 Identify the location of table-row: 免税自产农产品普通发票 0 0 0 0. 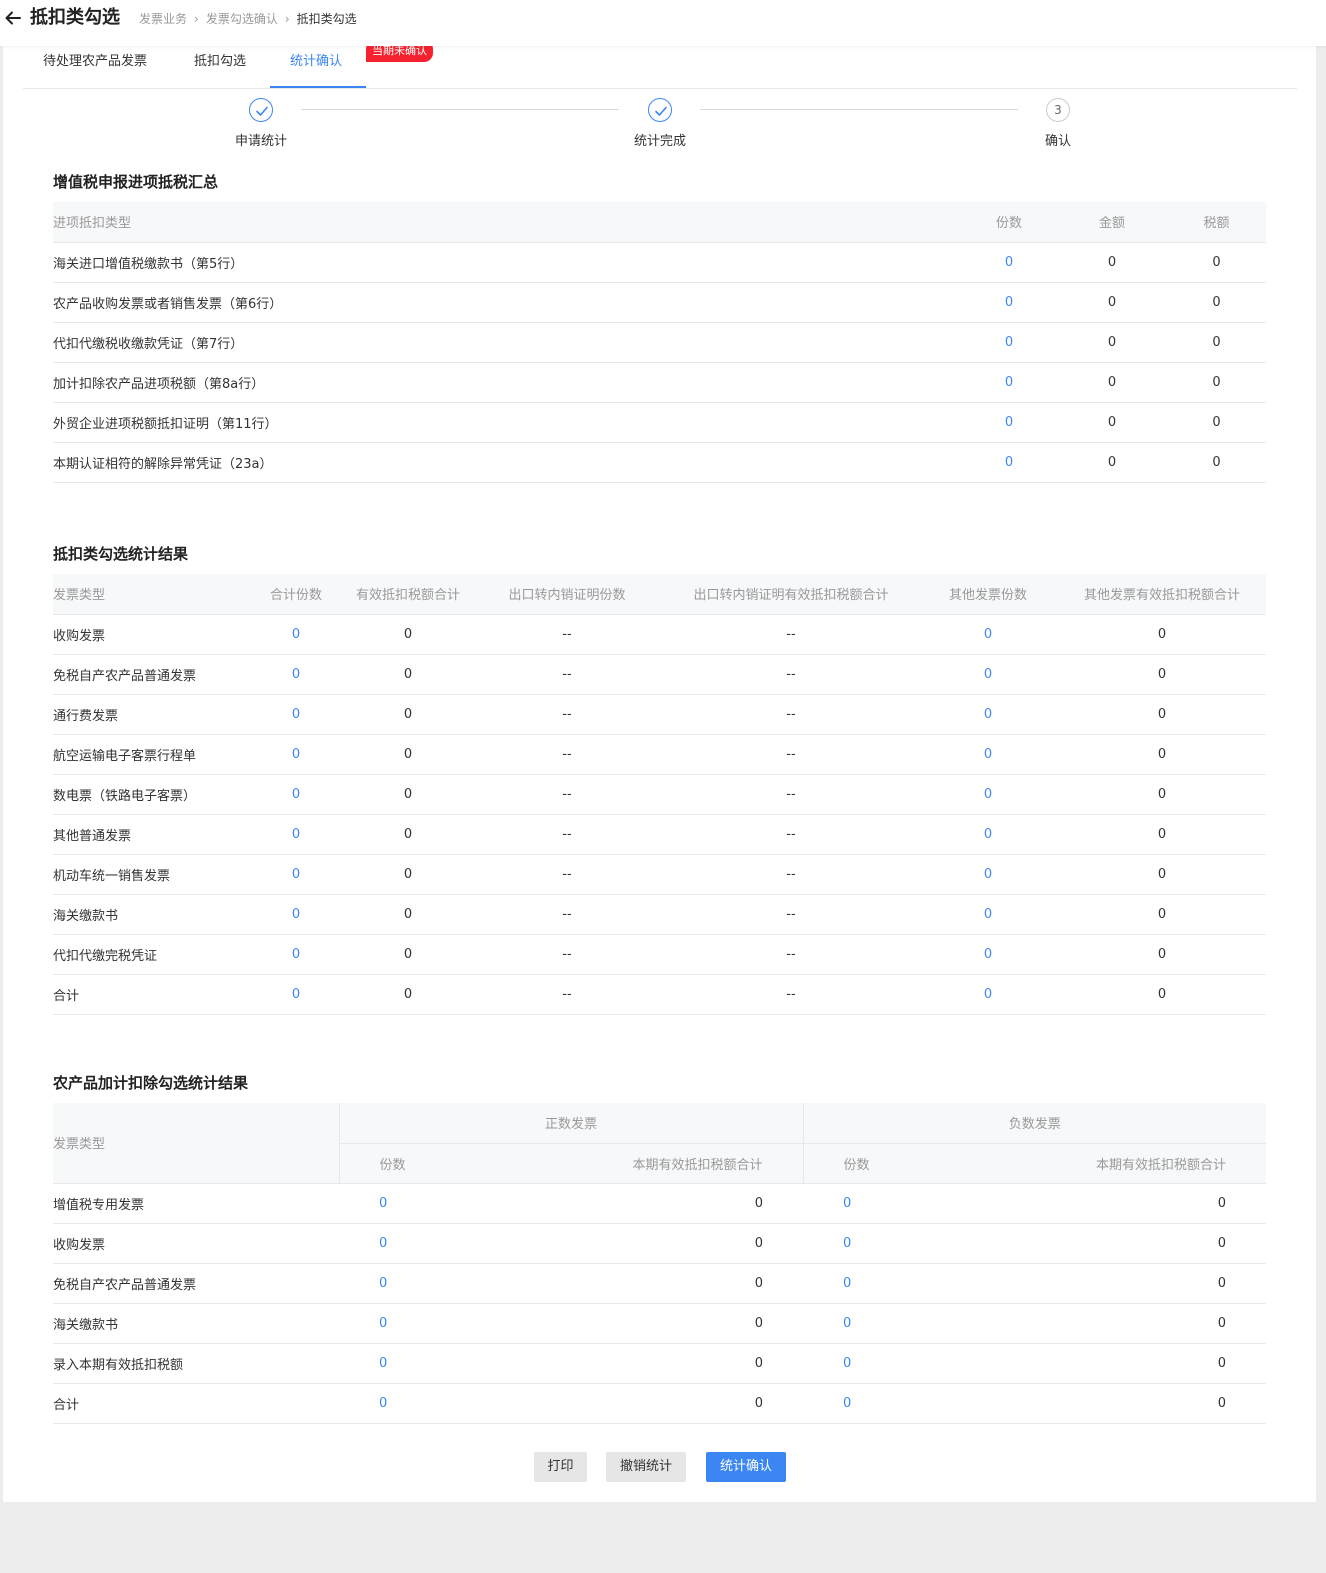
(660, 1283).